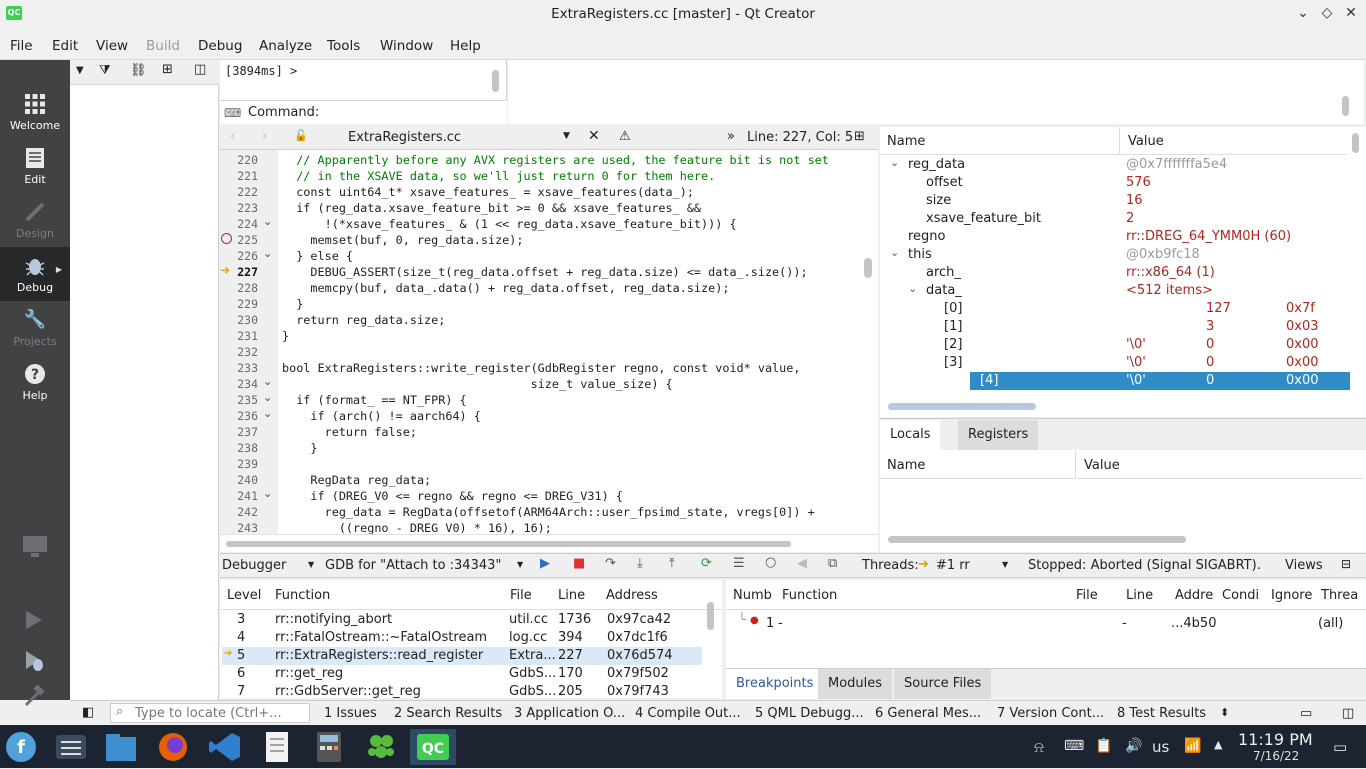 The height and width of the screenshot is (769, 1366). I want to click on step-into-icon: ⤓, so click(640, 563).